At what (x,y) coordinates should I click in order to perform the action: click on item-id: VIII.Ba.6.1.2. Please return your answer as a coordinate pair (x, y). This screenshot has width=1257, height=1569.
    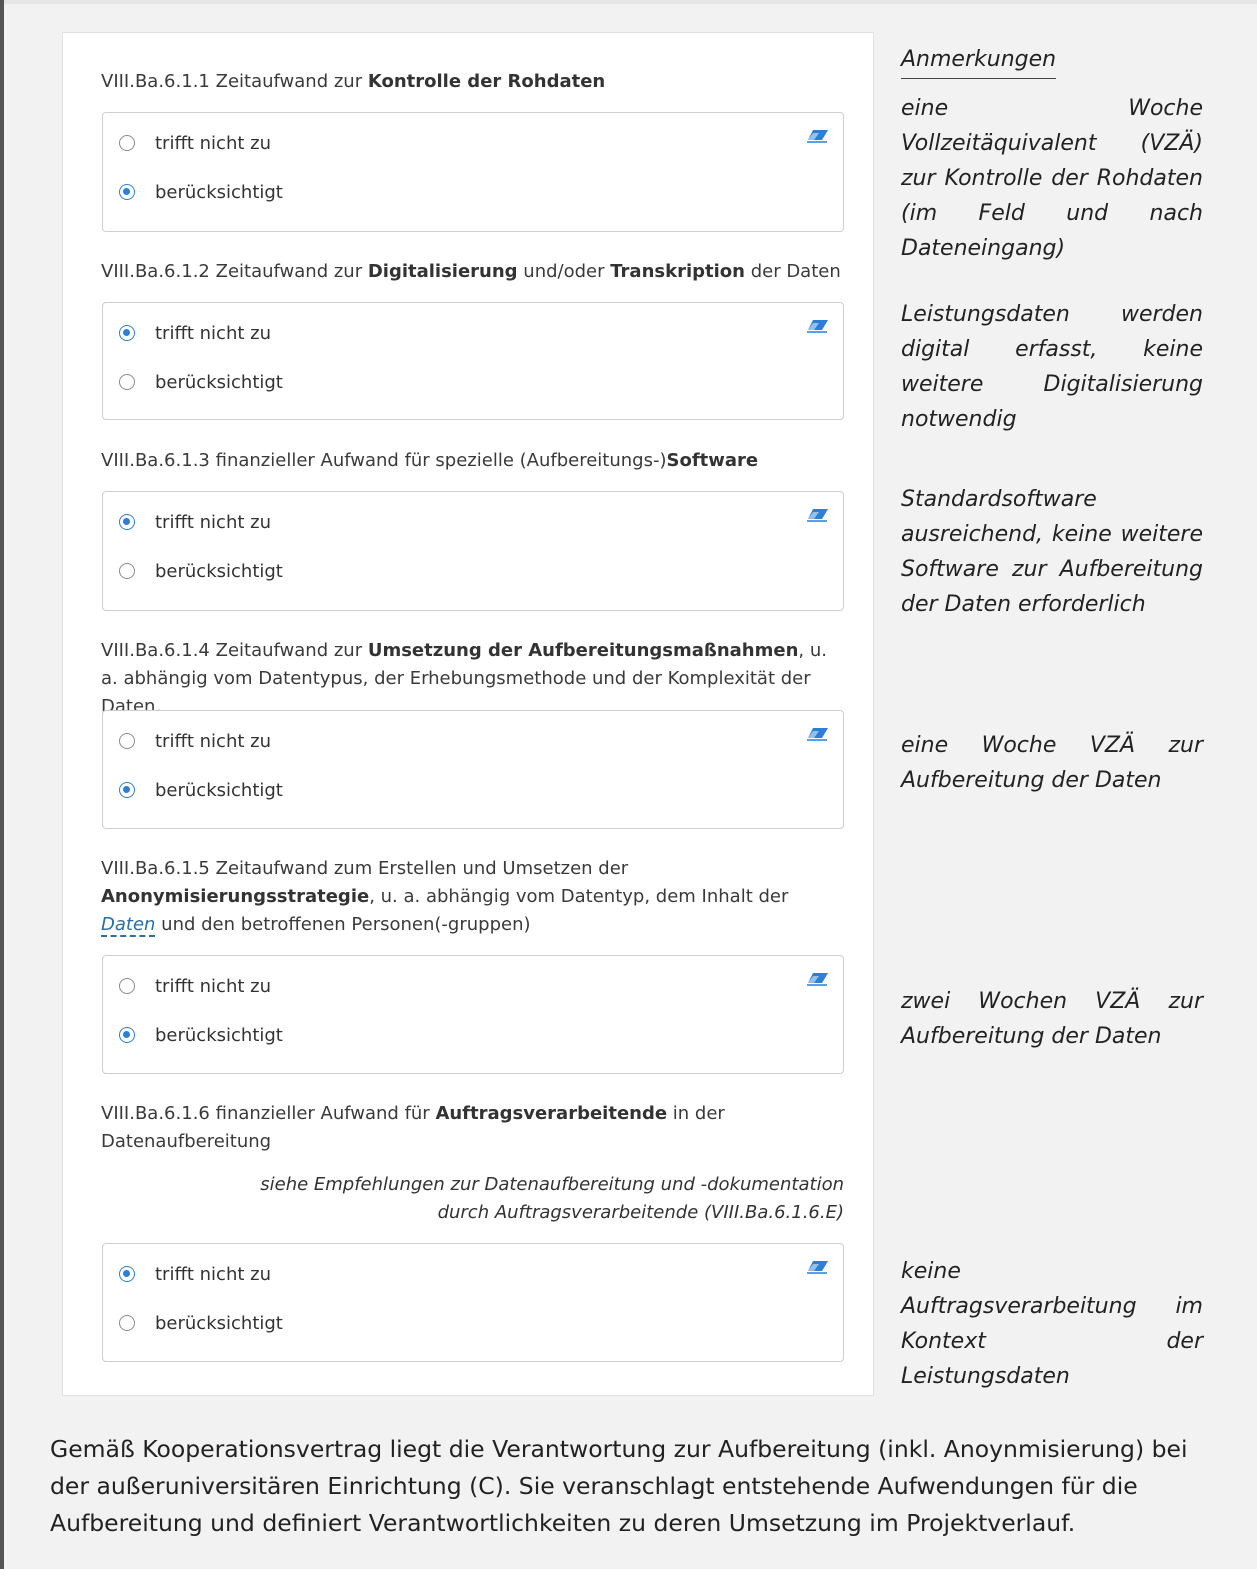
    Looking at the image, I should click on (155, 271).